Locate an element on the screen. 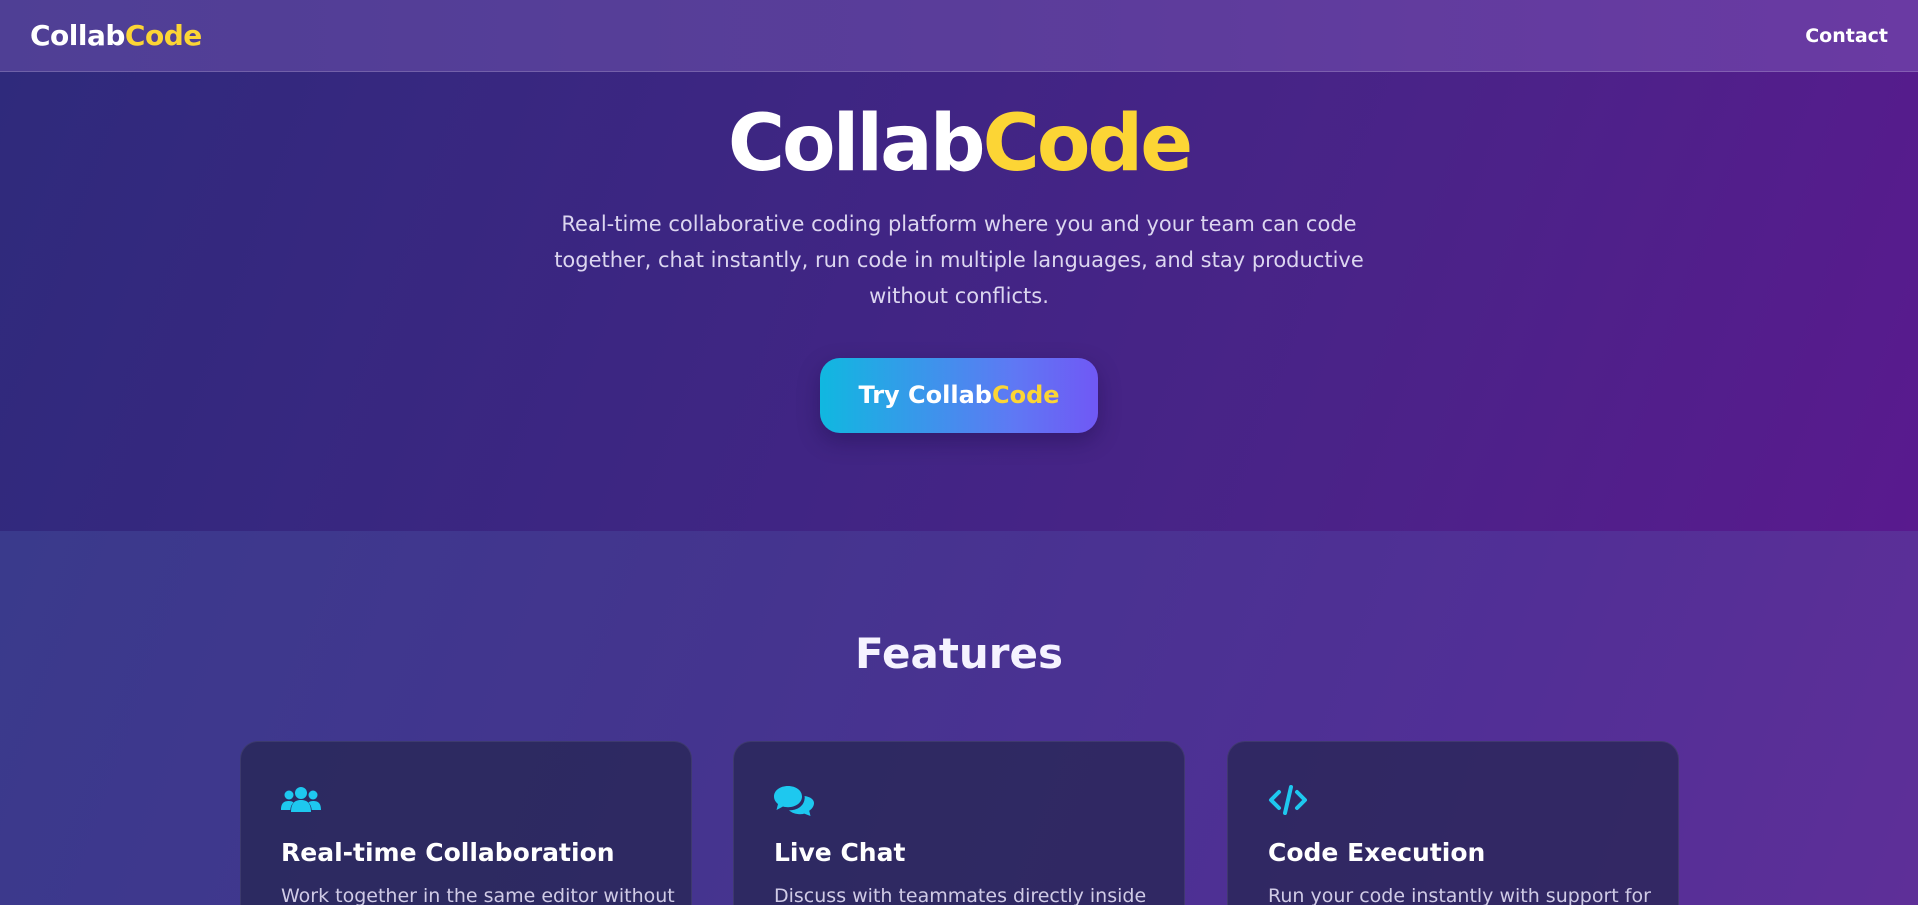 The height and width of the screenshot is (905, 1918). feature-card-description: Work together in the same editor without is located at coordinates (478, 895).